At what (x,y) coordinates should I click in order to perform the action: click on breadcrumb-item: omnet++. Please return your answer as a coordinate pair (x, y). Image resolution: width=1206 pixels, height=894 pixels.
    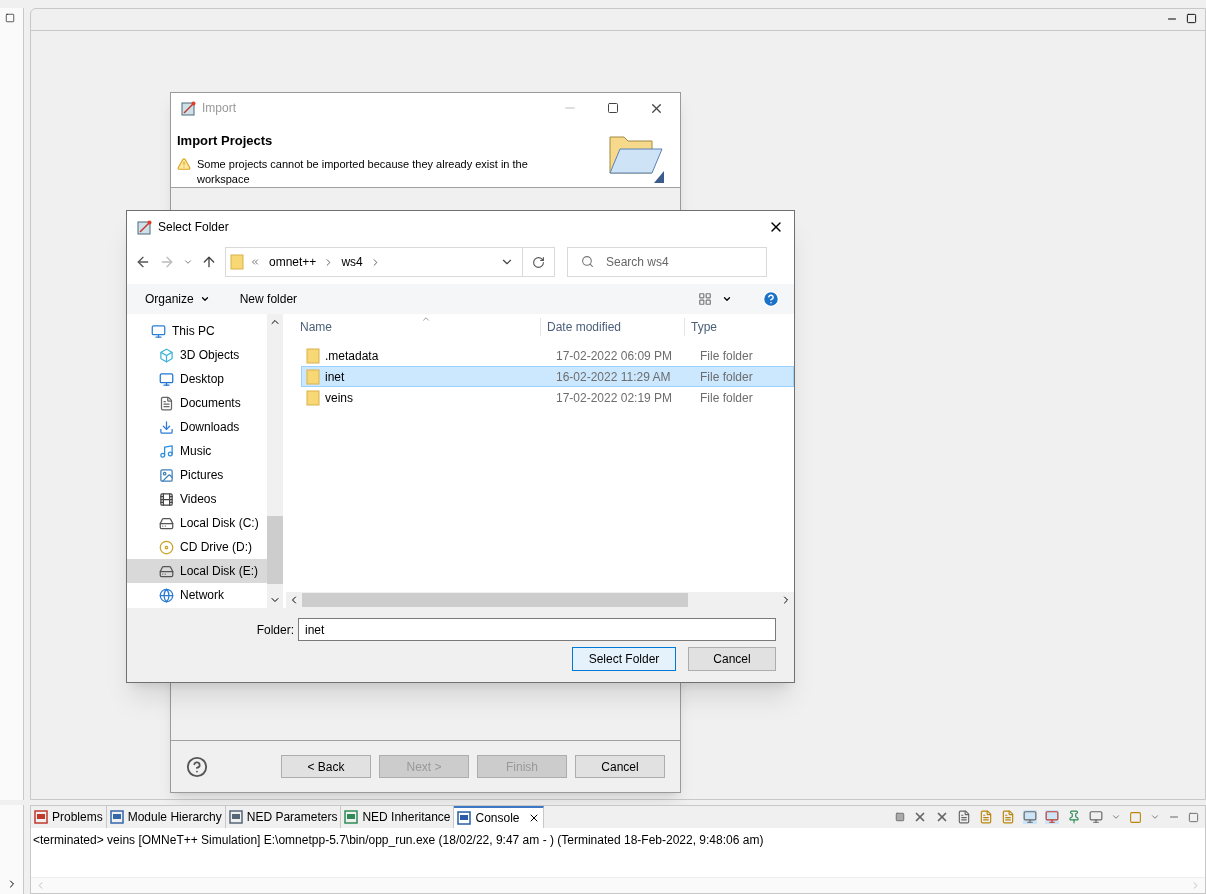
    Looking at the image, I should click on (293, 262).